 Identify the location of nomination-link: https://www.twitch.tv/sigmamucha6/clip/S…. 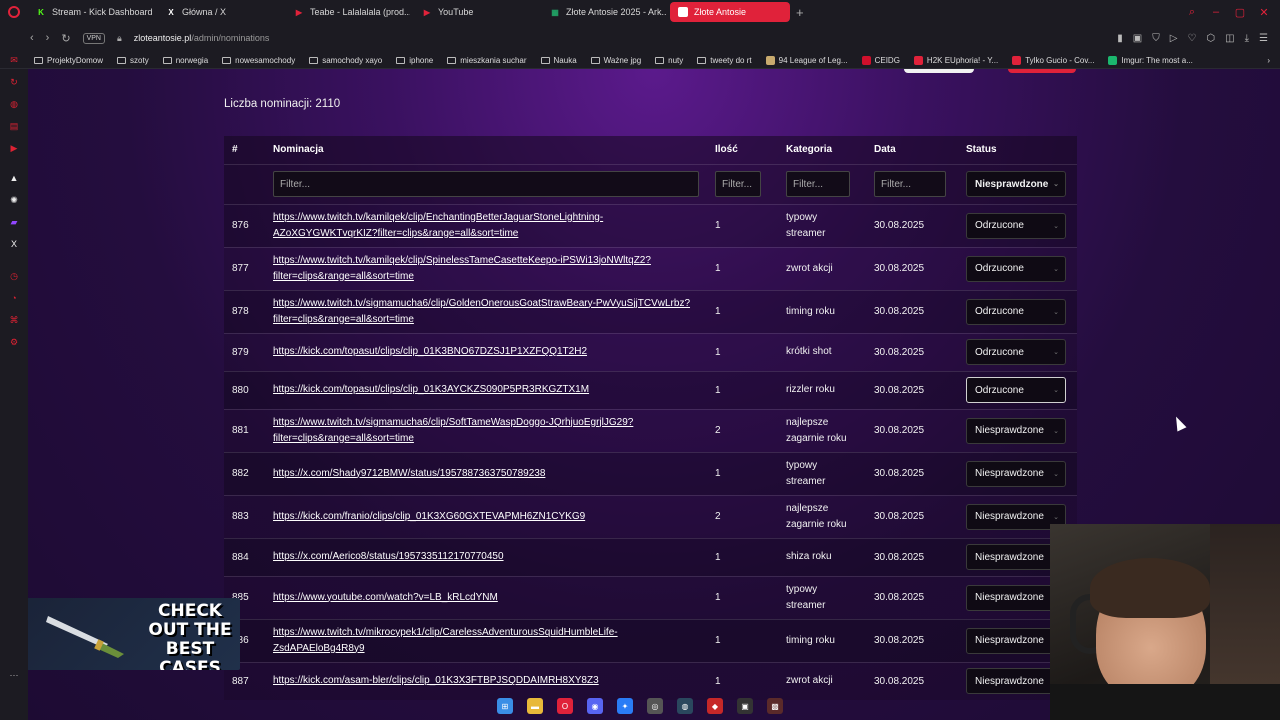
(453, 430).